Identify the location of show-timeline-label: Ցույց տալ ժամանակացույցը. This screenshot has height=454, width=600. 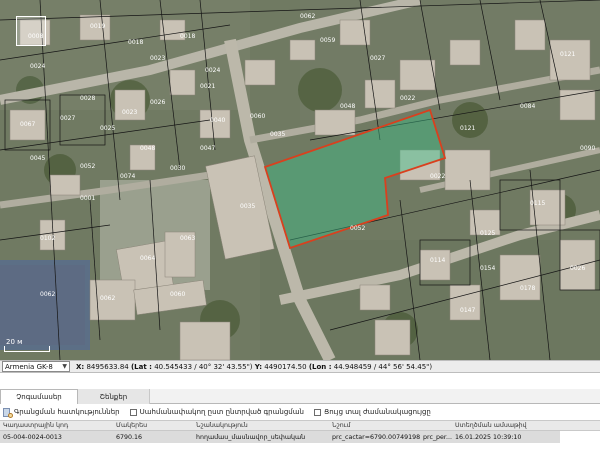
(377, 412).